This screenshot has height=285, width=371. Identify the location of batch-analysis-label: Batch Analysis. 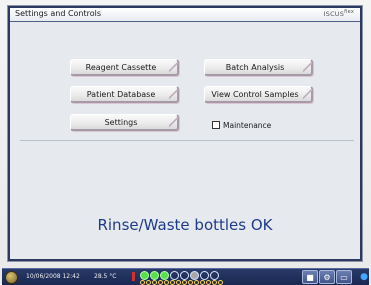
(255, 67).